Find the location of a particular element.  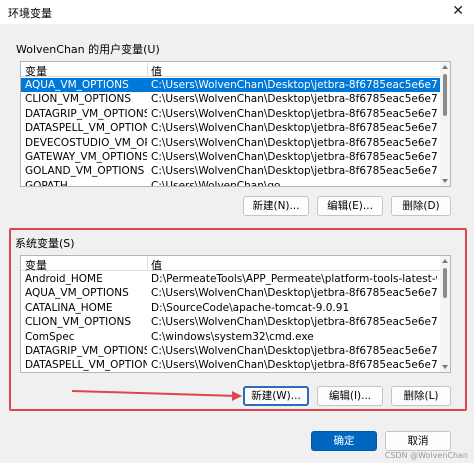

cancel-button: 取消 is located at coordinates (418, 441).